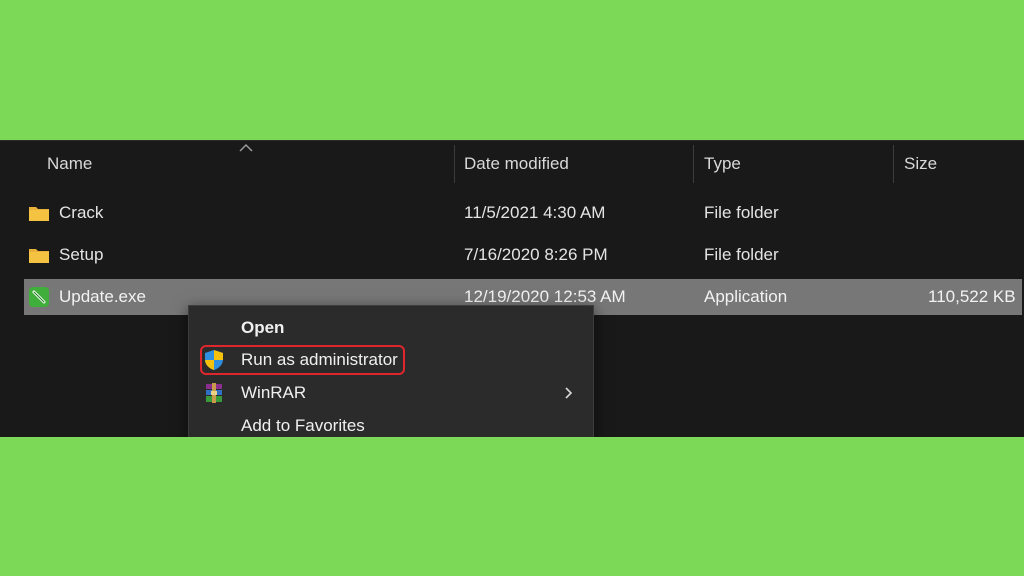  Describe the element at coordinates (569, 393) in the screenshot. I see `chevron-right-icon` at that location.